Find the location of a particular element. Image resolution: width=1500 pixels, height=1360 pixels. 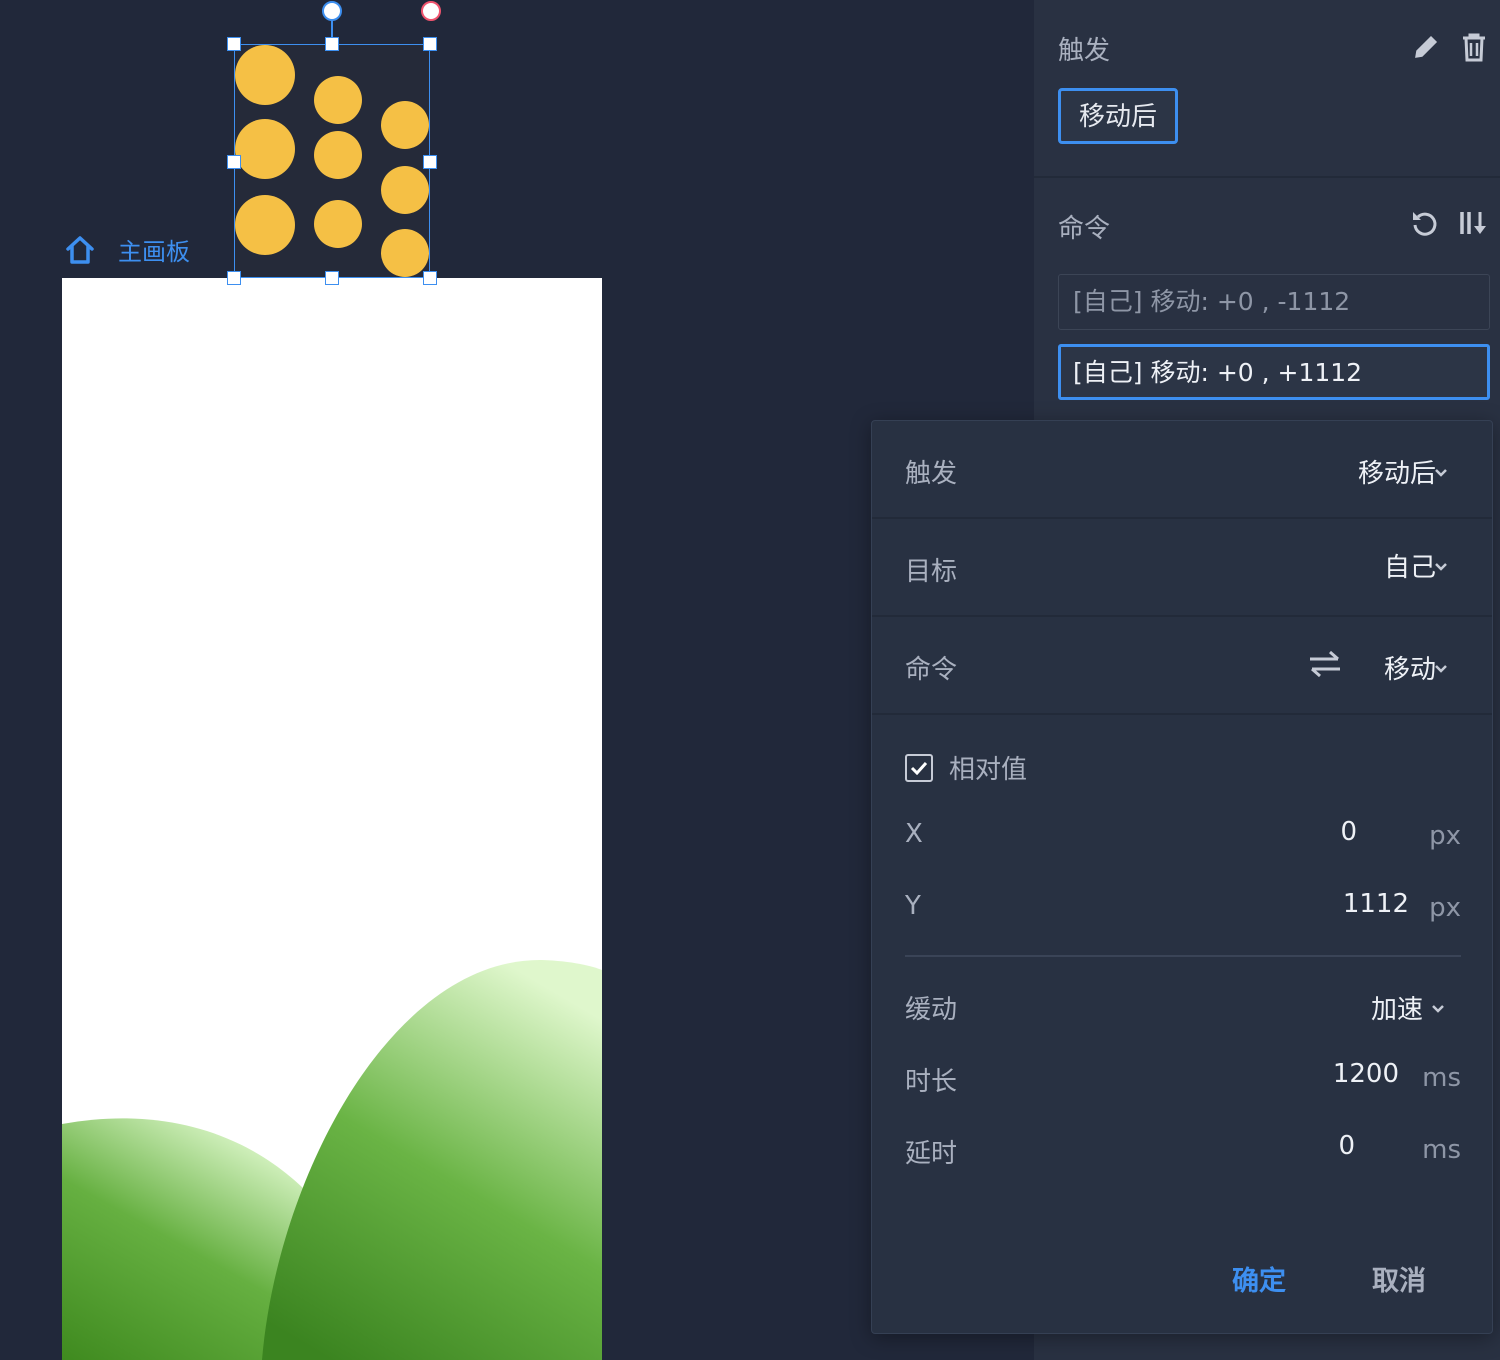

resize-handle-s is located at coordinates (332, 278).